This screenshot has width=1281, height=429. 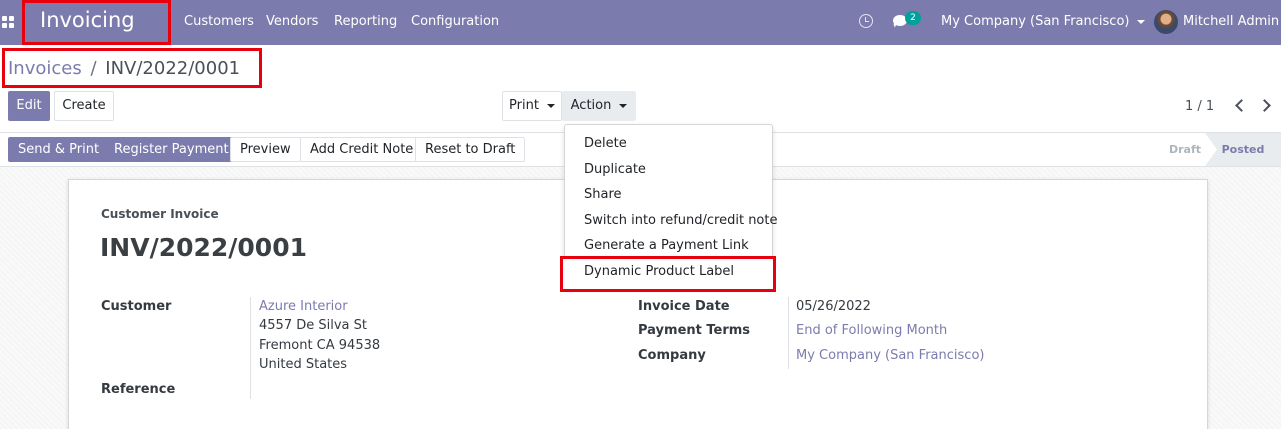 What do you see at coordinates (694, 330) in the screenshot?
I see `payment-terms-label: Payment Terms` at bounding box center [694, 330].